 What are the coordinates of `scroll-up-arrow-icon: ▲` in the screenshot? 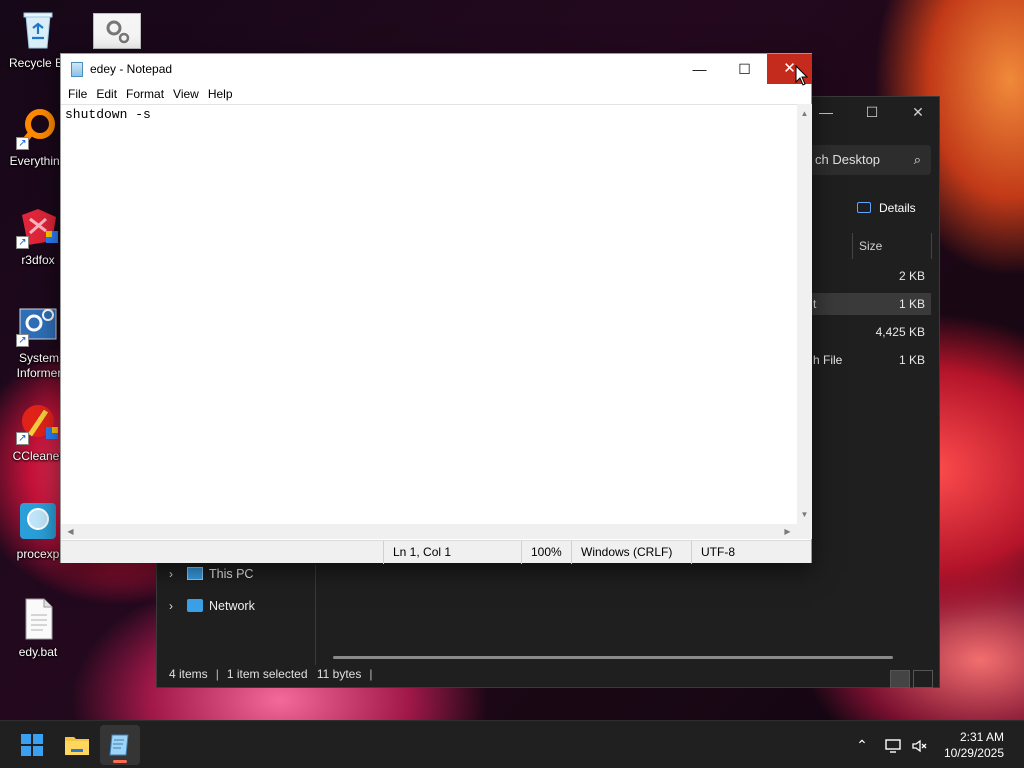 It's located at (804, 113).